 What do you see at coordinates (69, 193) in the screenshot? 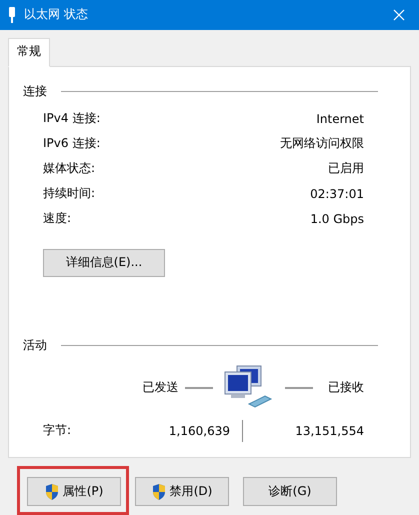
I see `field-label: 持续时间:` at bounding box center [69, 193].